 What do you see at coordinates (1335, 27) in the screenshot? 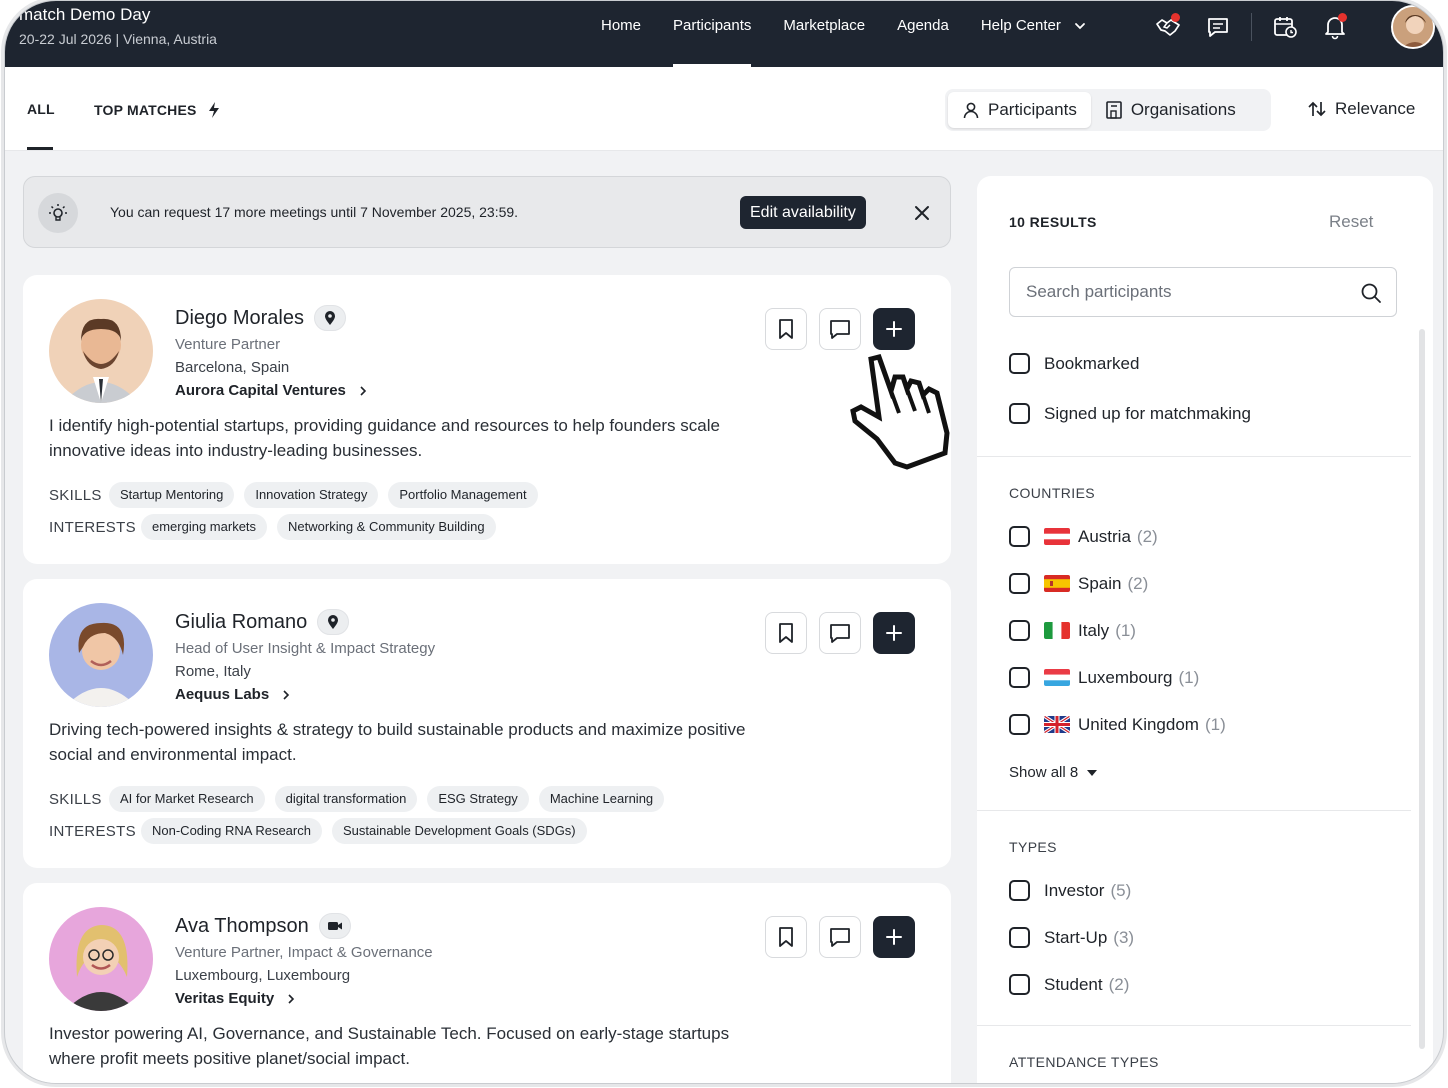
I see `bell-icon` at bounding box center [1335, 27].